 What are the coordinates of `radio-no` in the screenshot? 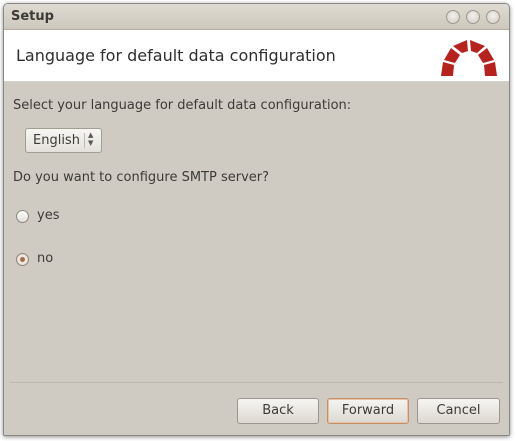 It's located at (22, 259).